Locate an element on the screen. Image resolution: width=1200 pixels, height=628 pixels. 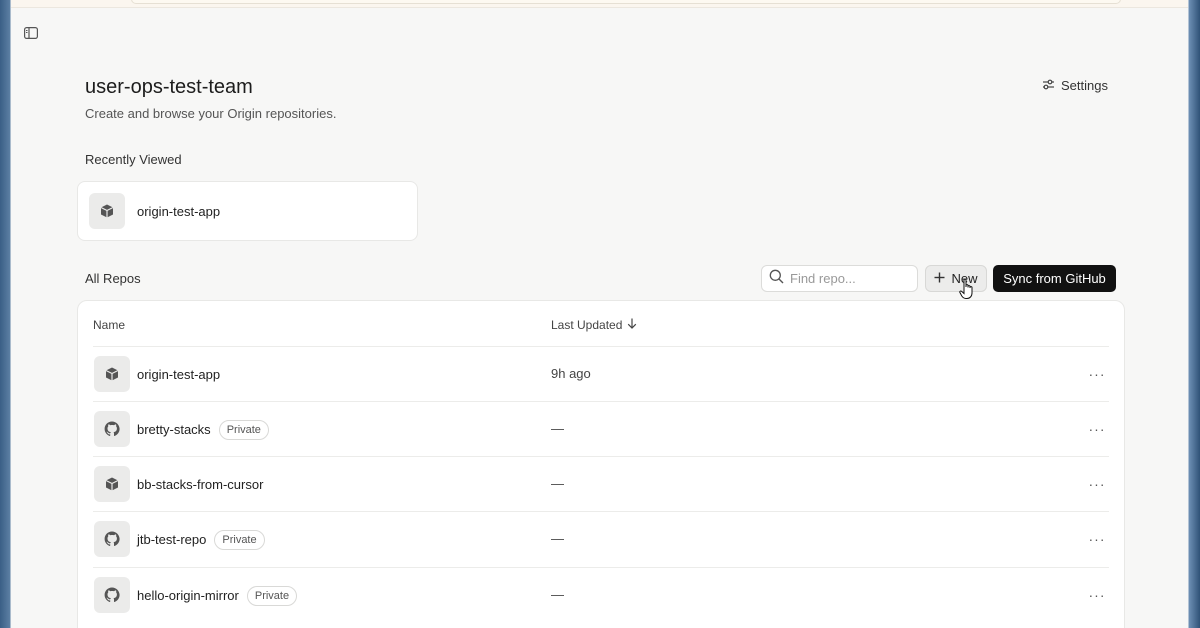
sort-arrow-down-icon is located at coordinates (632, 325).